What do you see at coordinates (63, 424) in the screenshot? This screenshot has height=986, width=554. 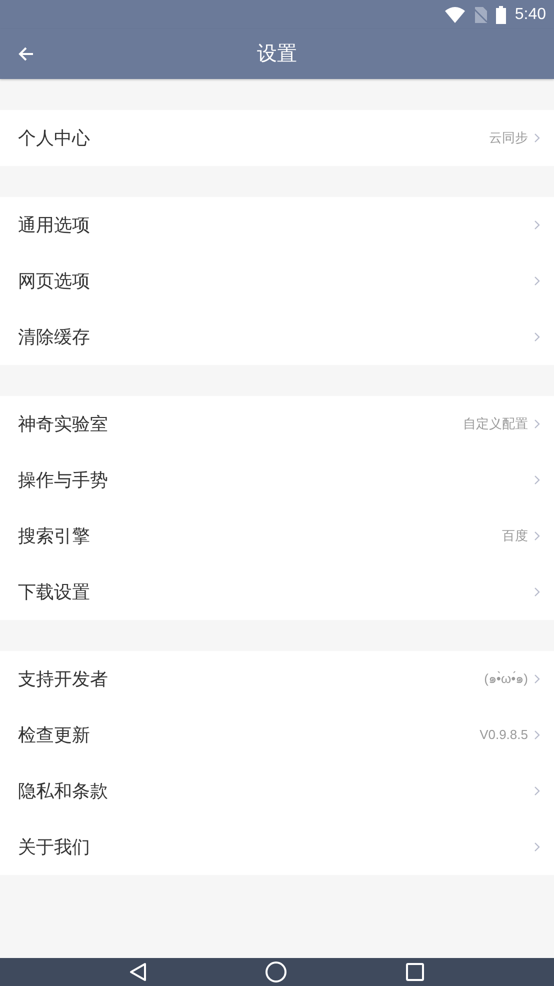 I see `row-label: 神奇实验室` at bounding box center [63, 424].